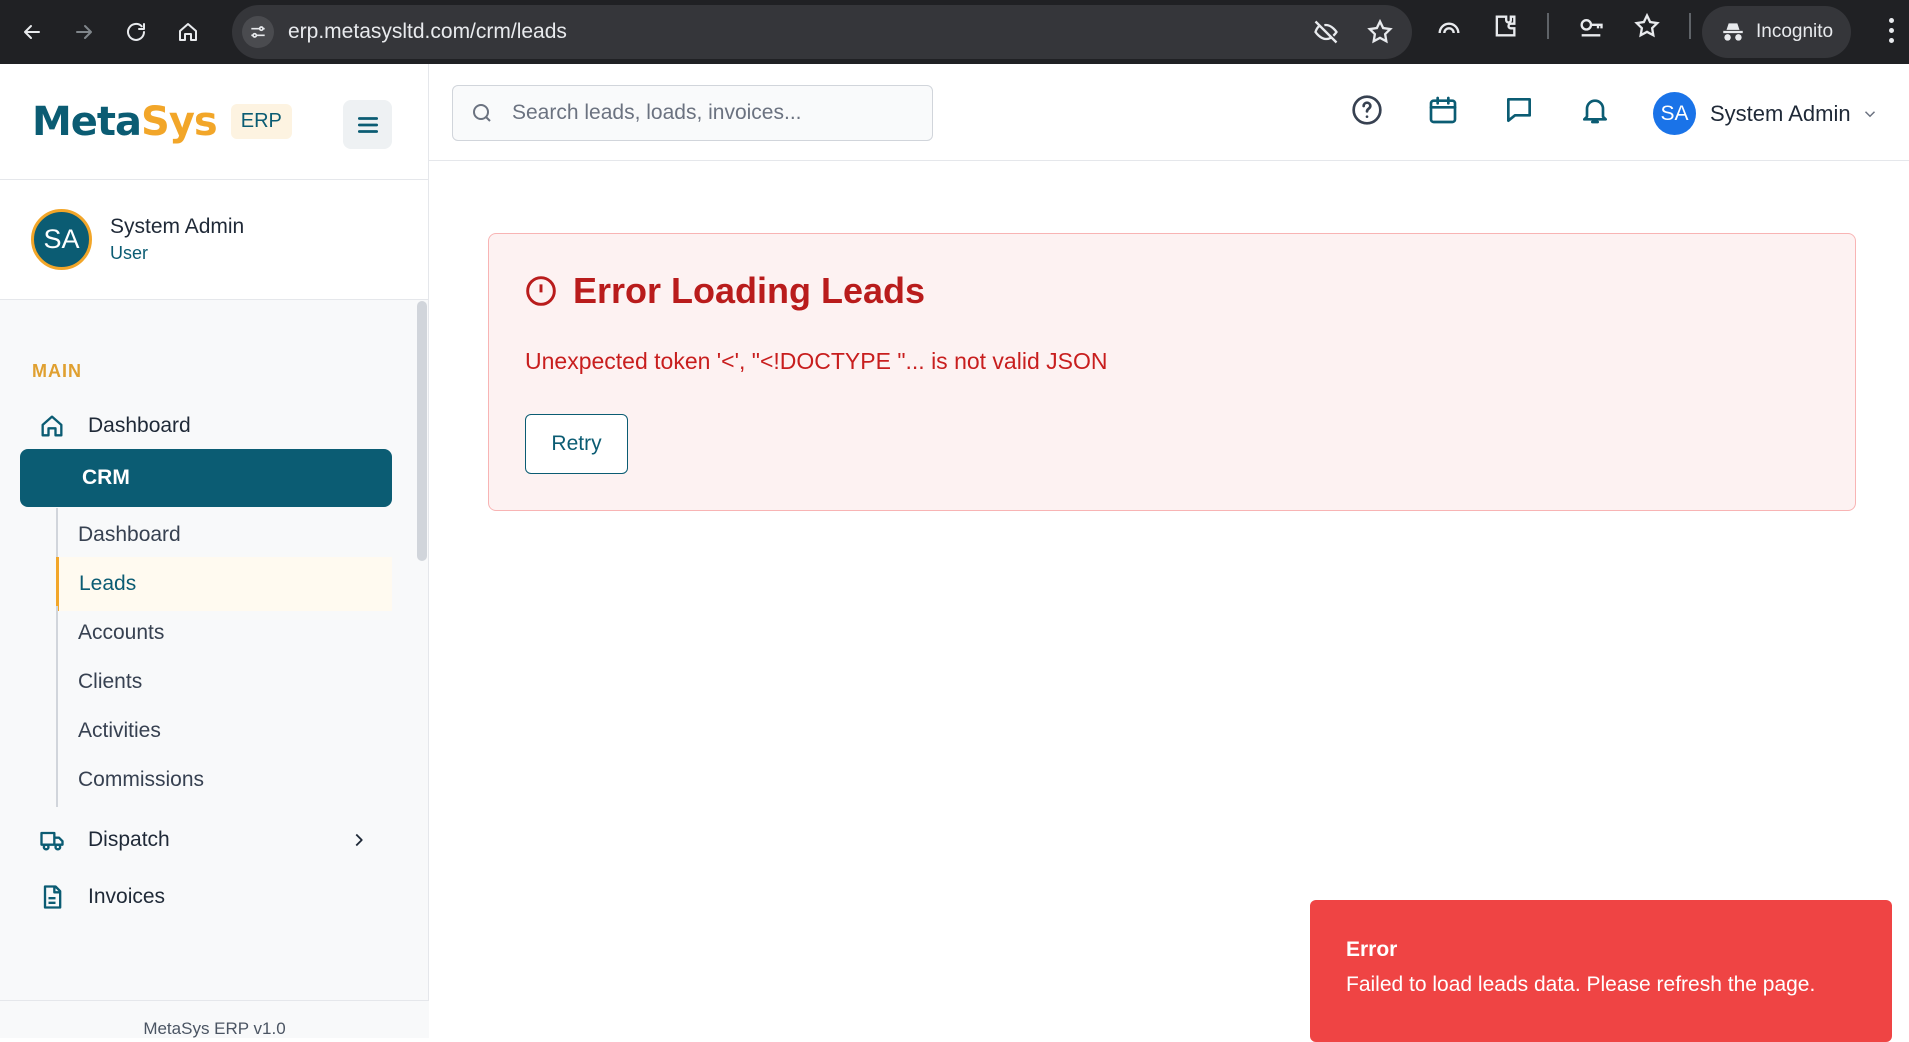 The height and width of the screenshot is (1042, 1909). I want to click on back-button, so click(32, 32).